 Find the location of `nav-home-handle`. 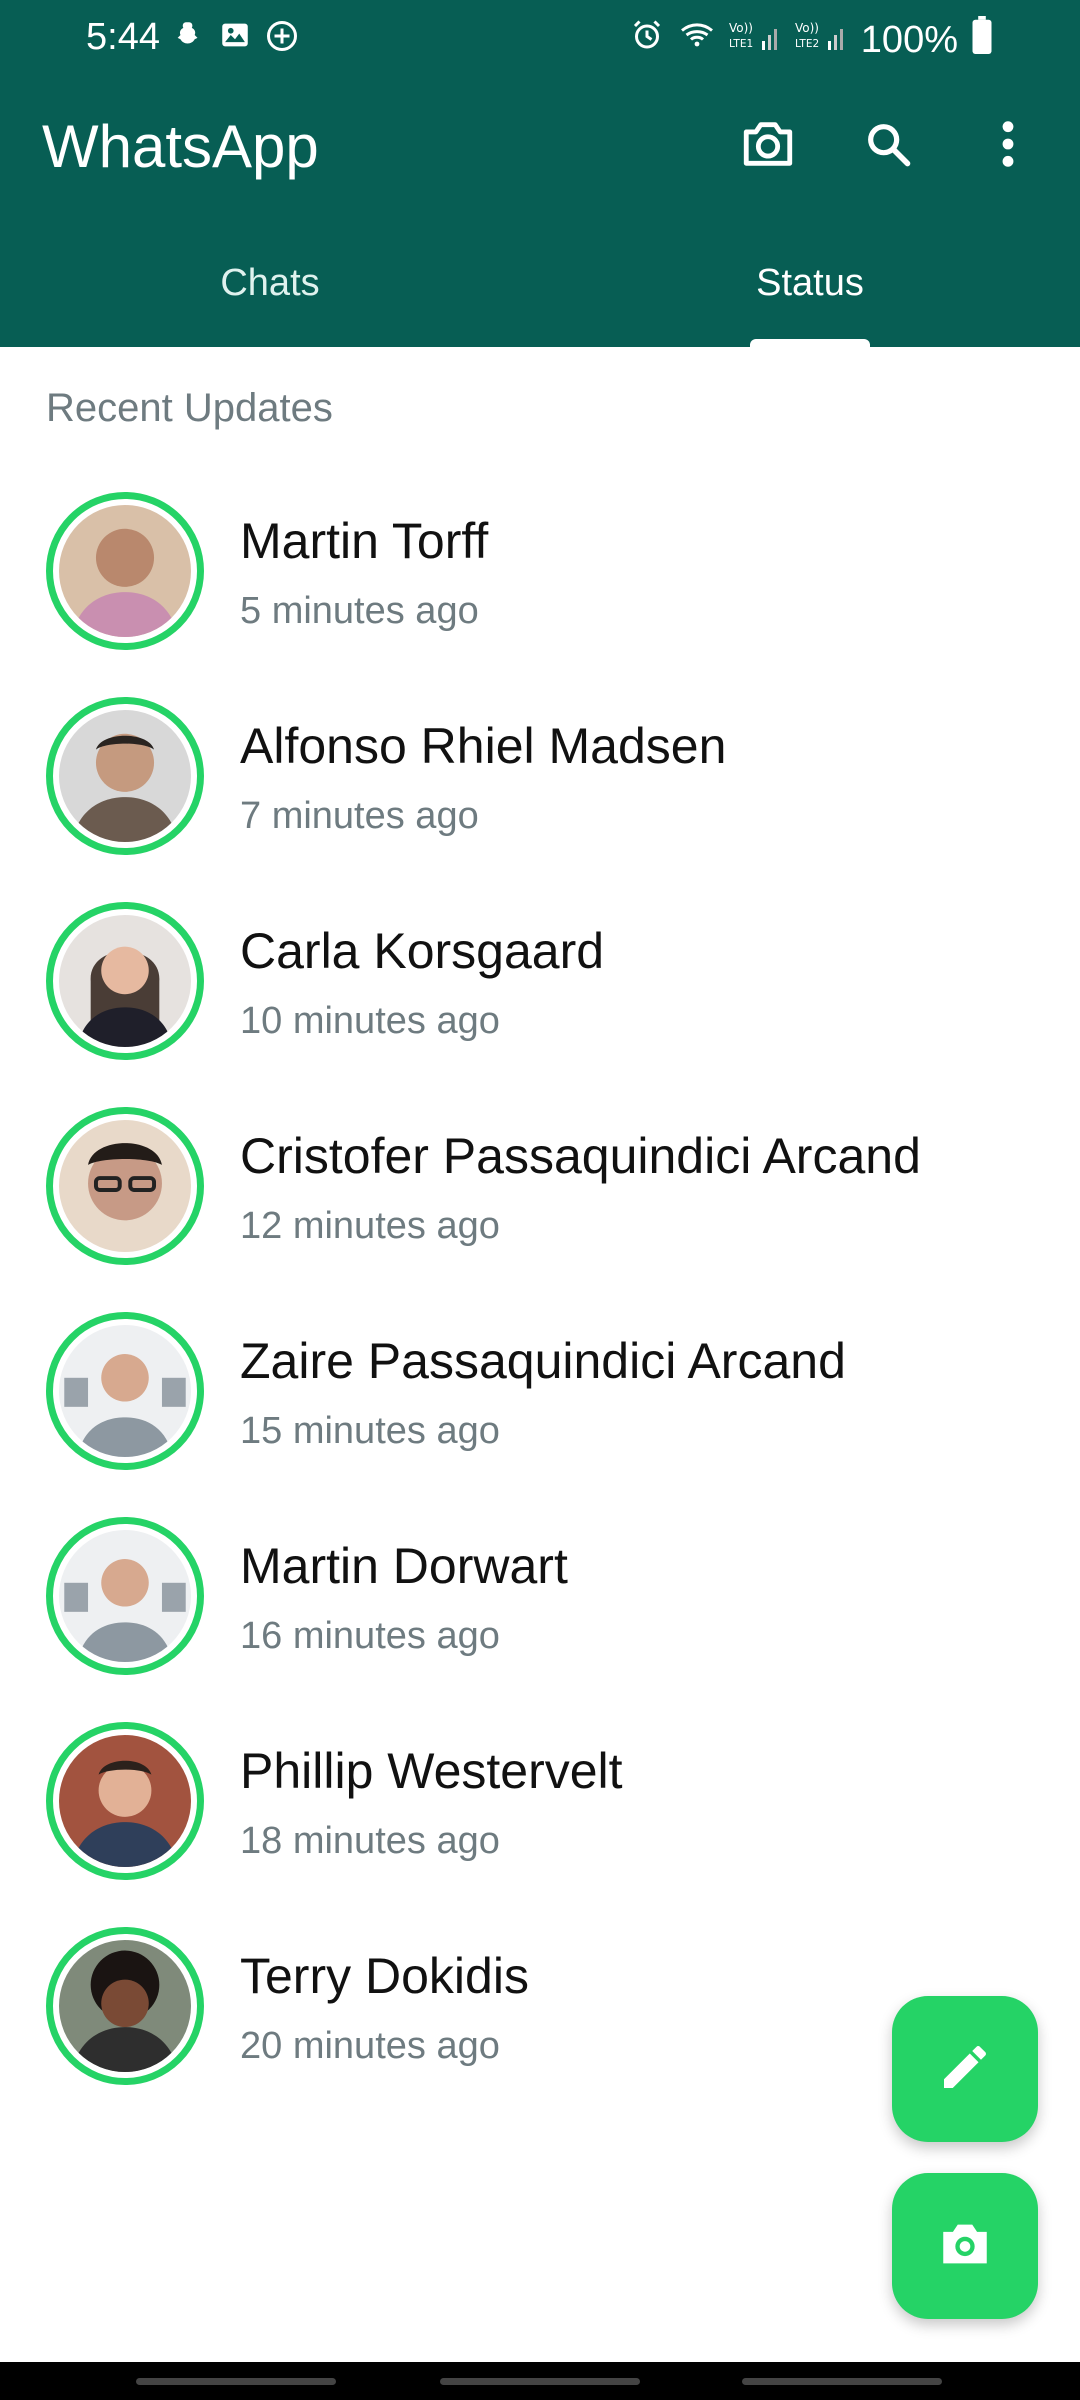

nav-home-handle is located at coordinates (540, 2381).